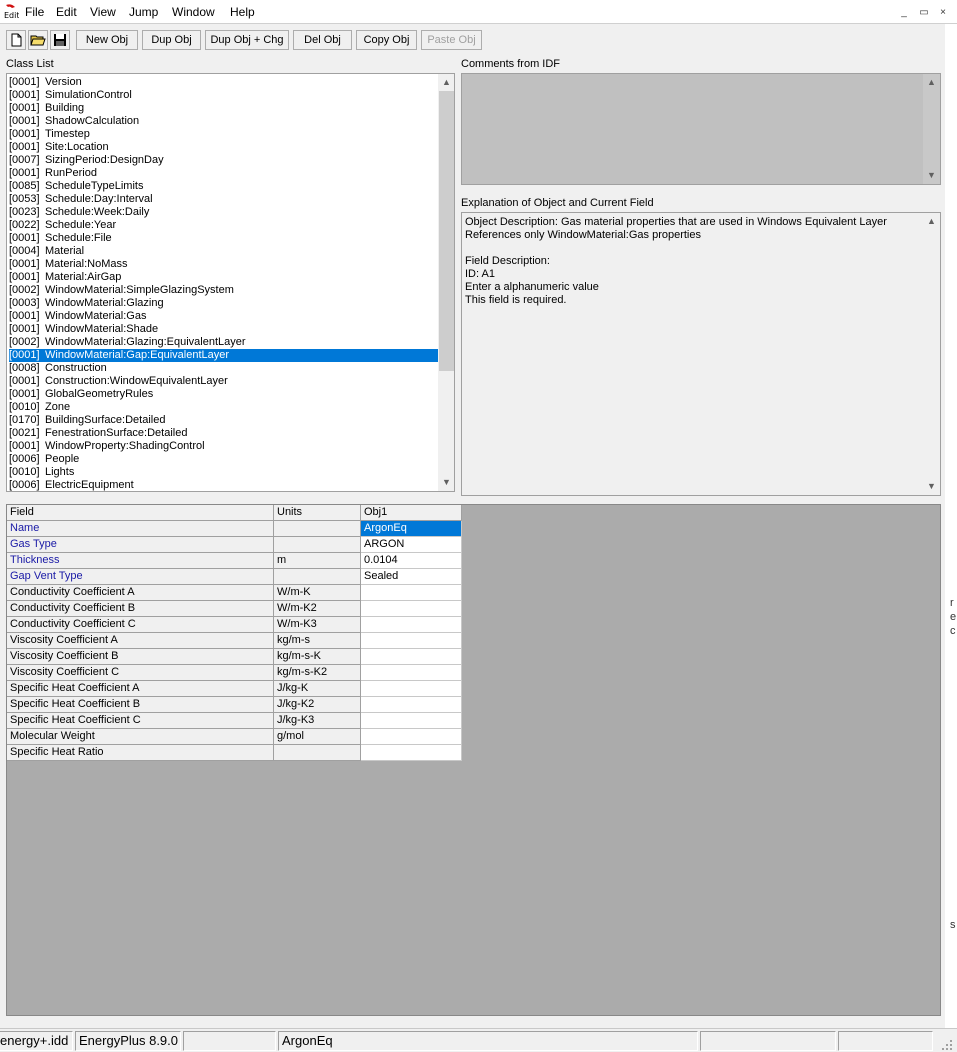 The width and height of the screenshot is (957, 1052). Describe the element at coordinates (411, 545) in the screenshot. I see `grid-value-cell: ARGON` at that location.